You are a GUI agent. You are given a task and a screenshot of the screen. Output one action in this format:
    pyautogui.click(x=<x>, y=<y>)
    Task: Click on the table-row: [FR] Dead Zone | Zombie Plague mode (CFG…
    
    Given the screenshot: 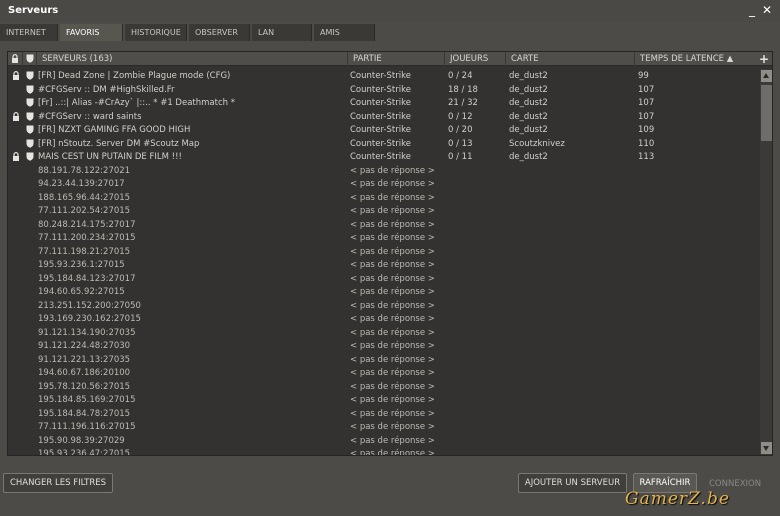 What is the action you would take?
    pyautogui.click(x=384, y=76)
    